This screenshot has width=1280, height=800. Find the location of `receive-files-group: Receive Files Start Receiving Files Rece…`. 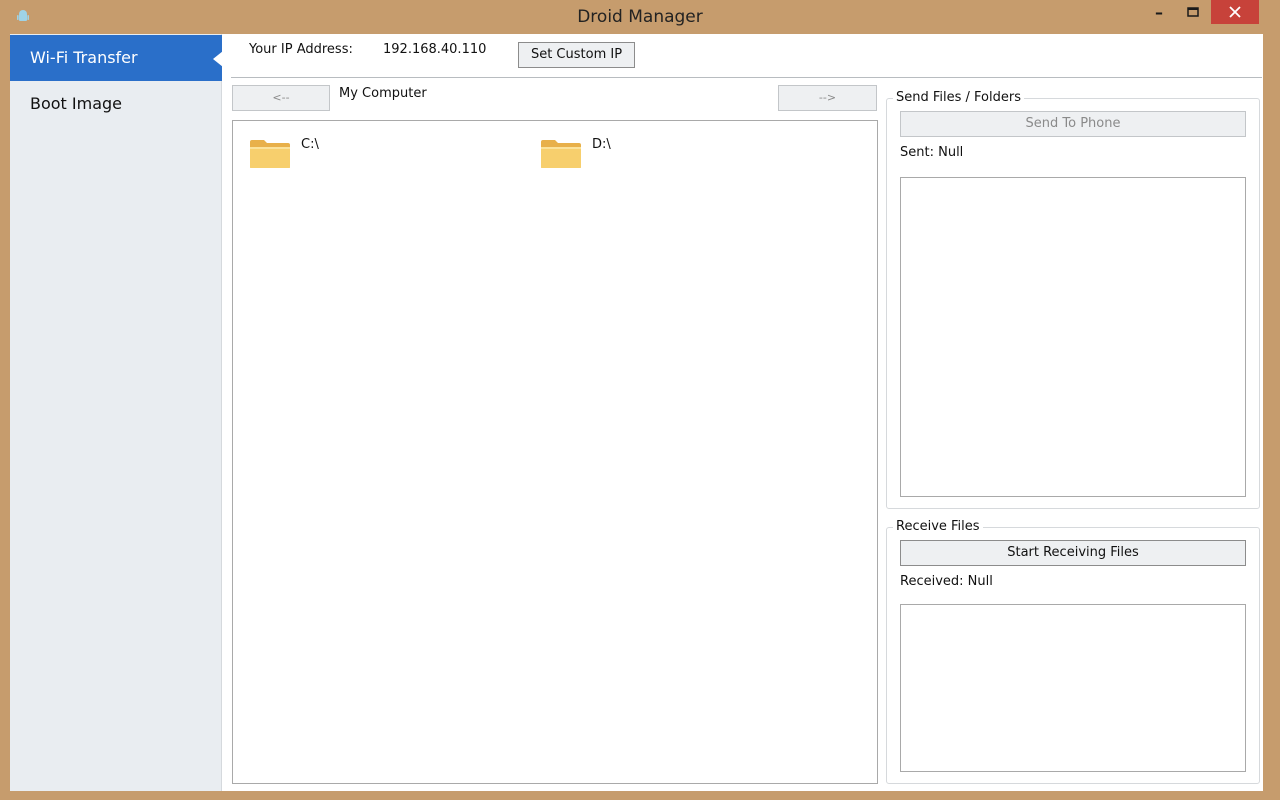

receive-files-group: Receive Files Start Receiving Files Rece… is located at coordinates (1073, 651).